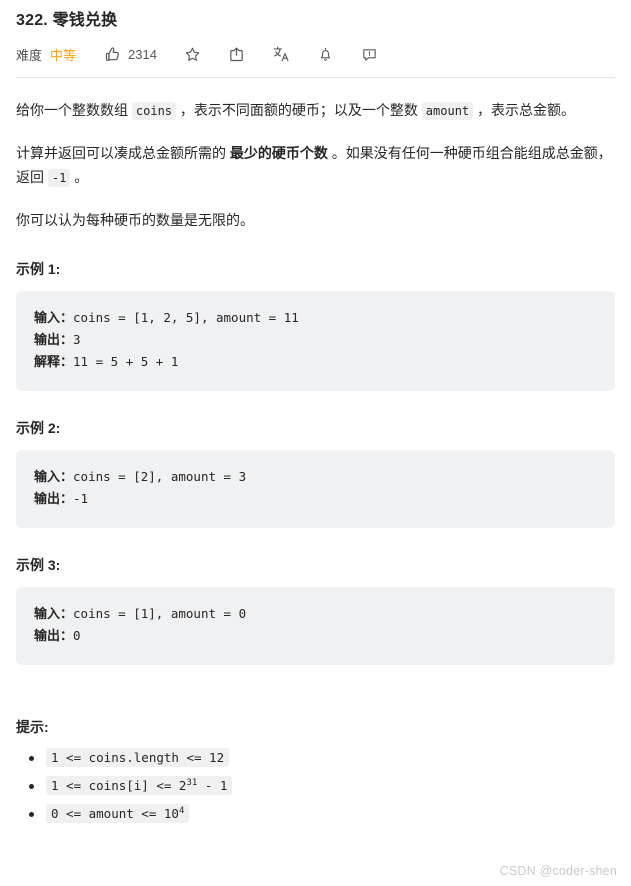  Describe the element at coordinates (54, 613) in the screenshot. I see `example-3-input-label: 输入：` at that location.